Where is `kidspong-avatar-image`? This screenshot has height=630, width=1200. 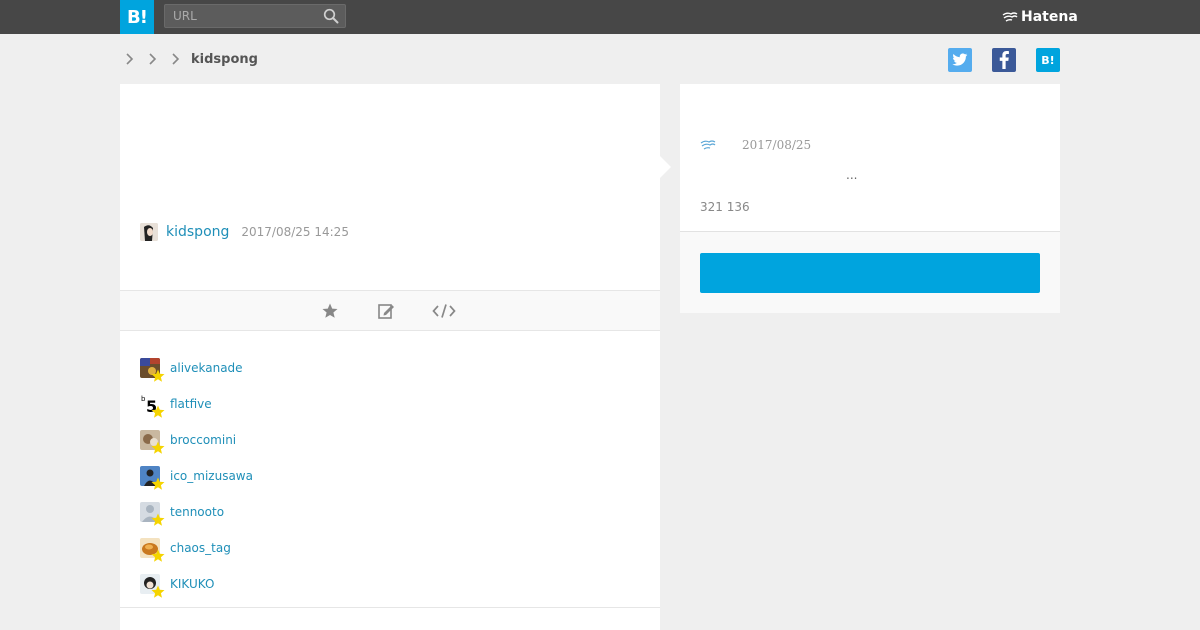 kidspong-avatar-image is located at coordinates (149, 232).